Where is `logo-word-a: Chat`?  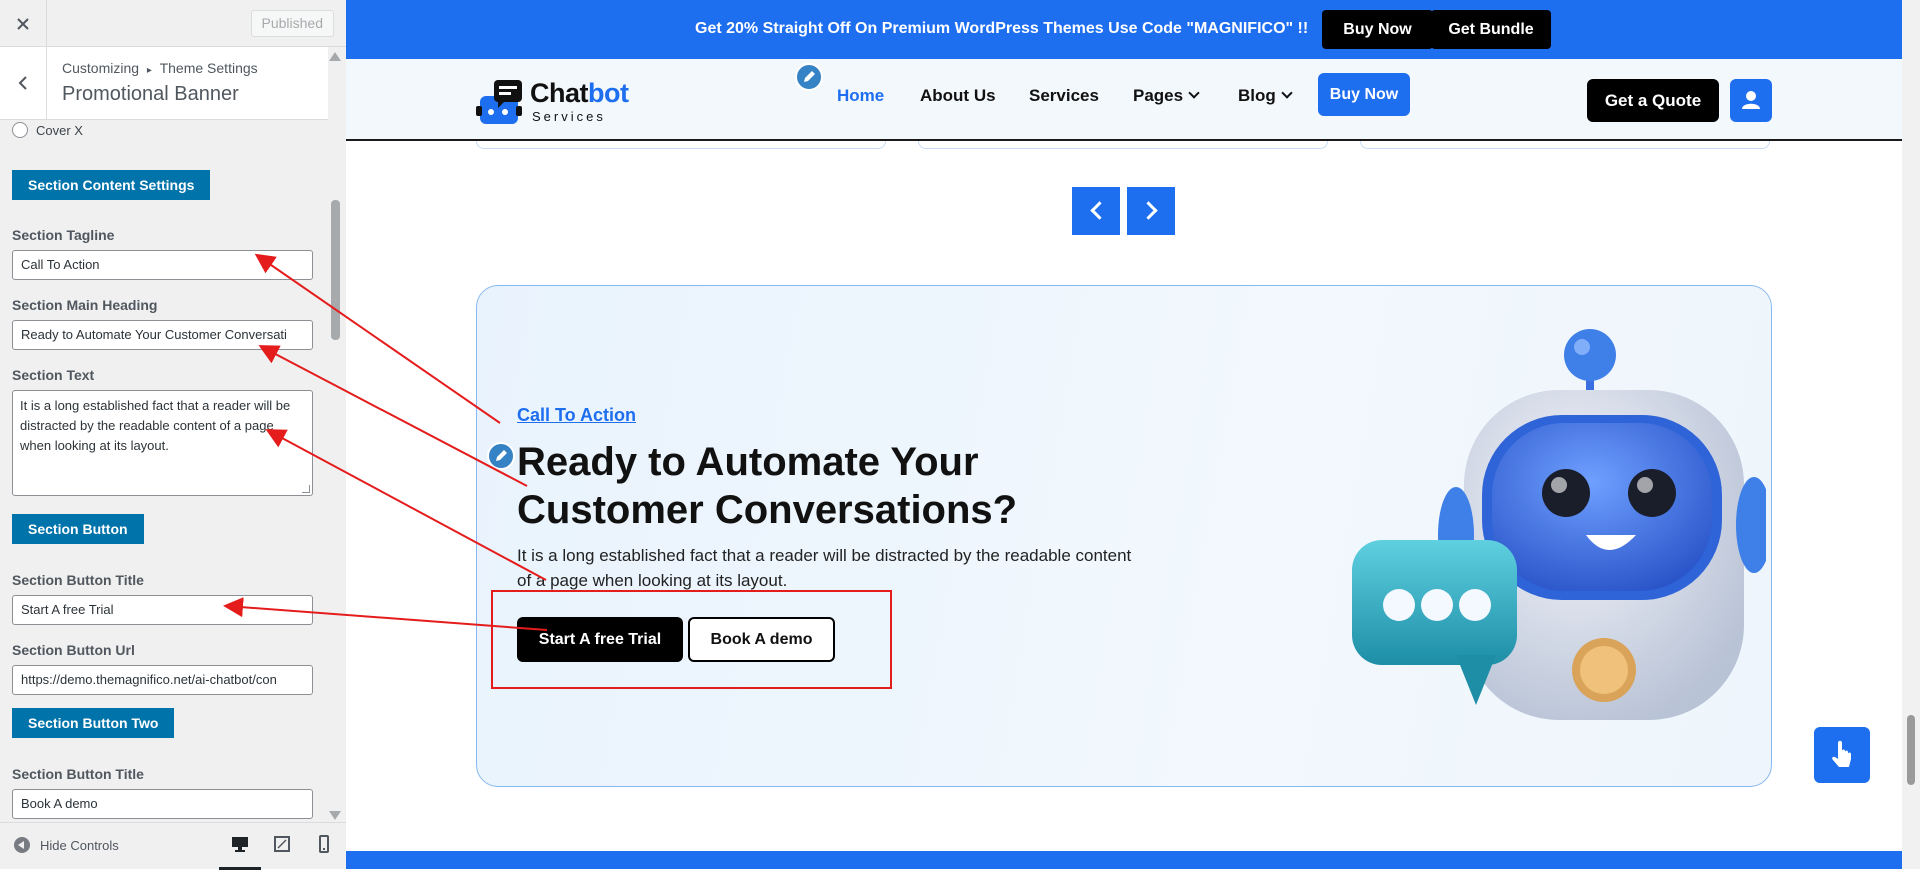
logo-word-a: Chat is located at coordinates (559, 93).